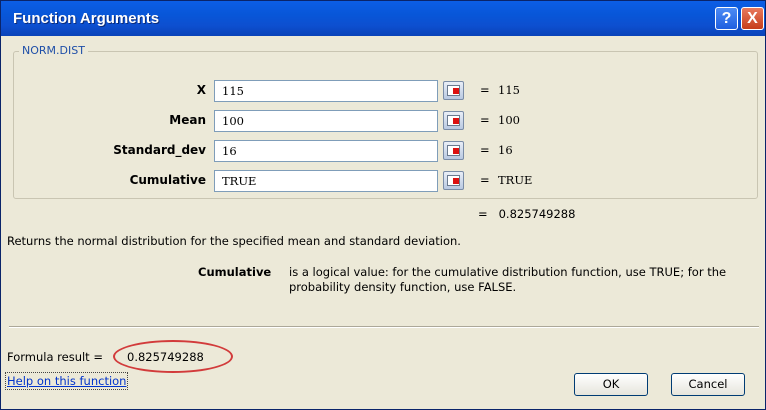 This screenshot has width=766, height=410. Describe the element at coordinates (515, 180) in the screenshot. I see `arg-result-cumulative: TRUE` at that location.